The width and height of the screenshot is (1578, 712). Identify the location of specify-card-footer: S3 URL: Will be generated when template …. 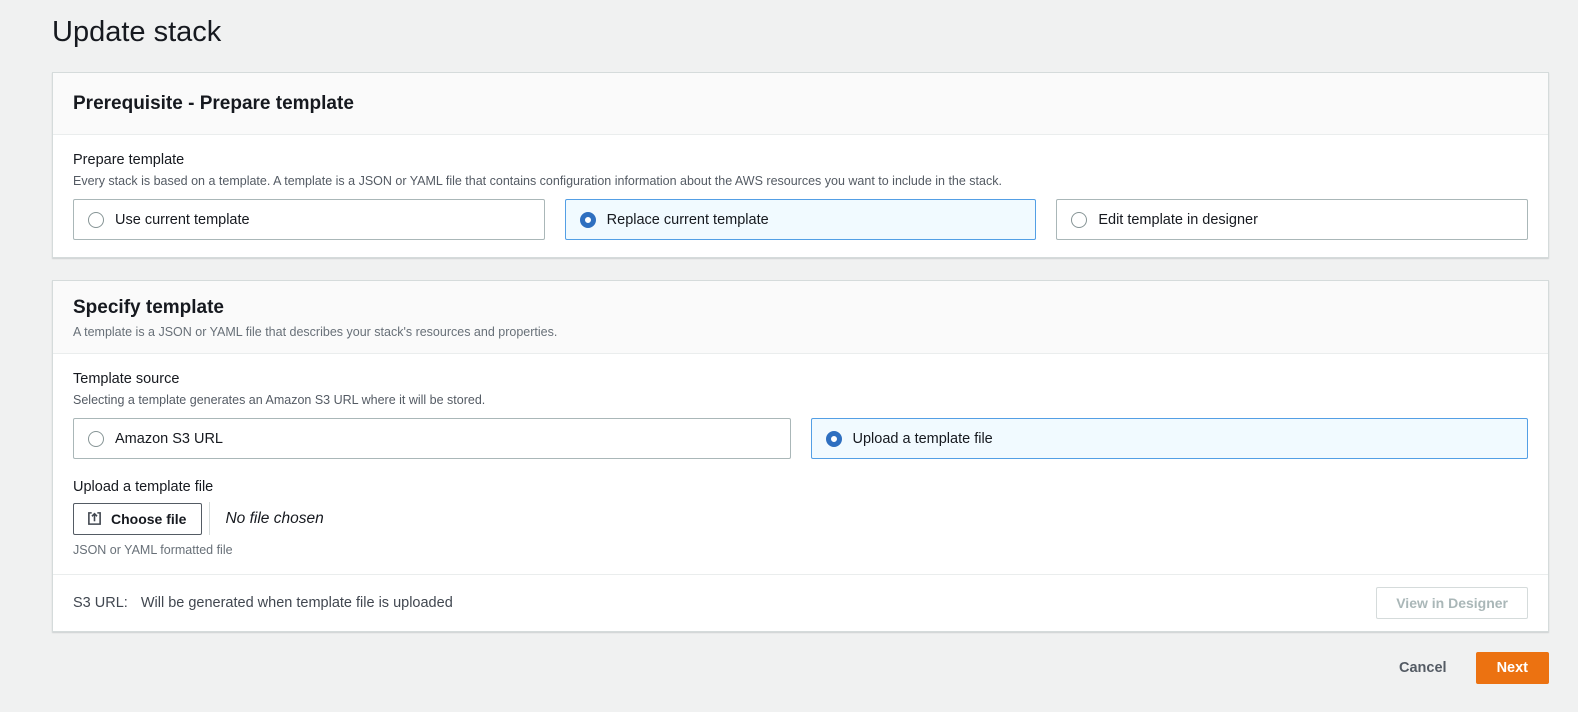
(800, 602).